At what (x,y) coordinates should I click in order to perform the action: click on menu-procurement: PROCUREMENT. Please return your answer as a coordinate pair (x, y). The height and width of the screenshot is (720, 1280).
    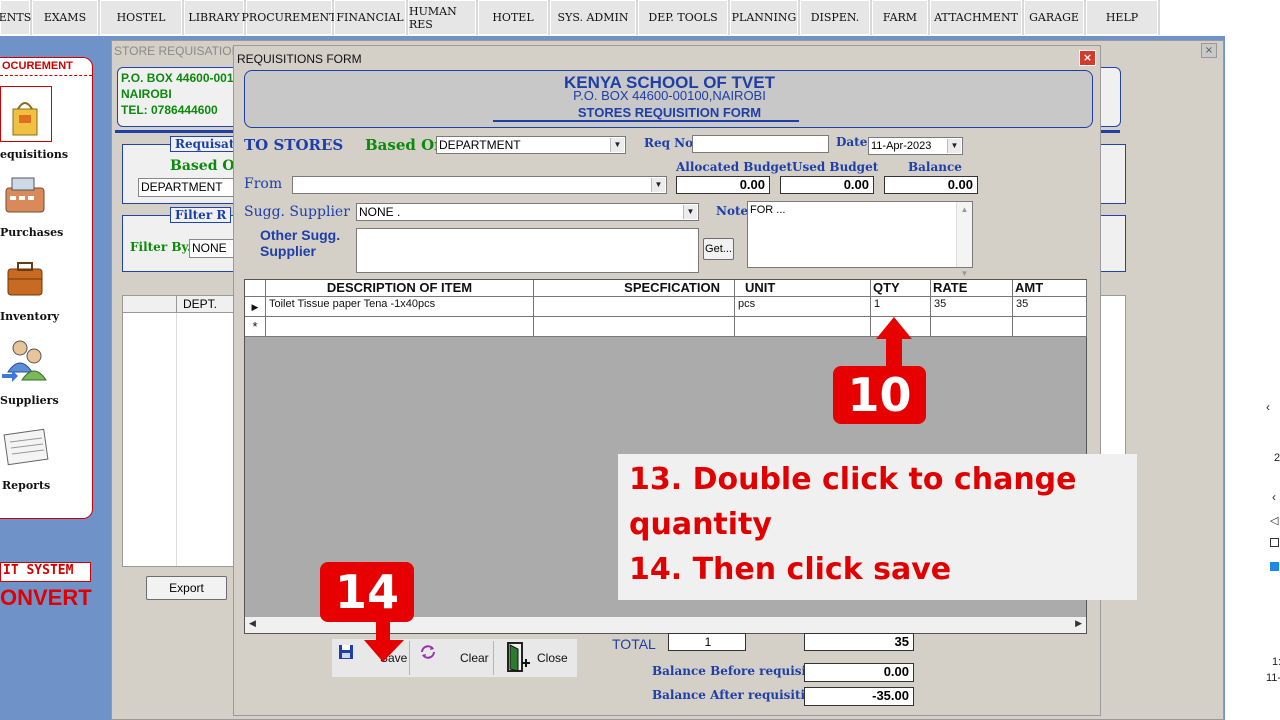
    Looking at the image, I should click on (289, 17).